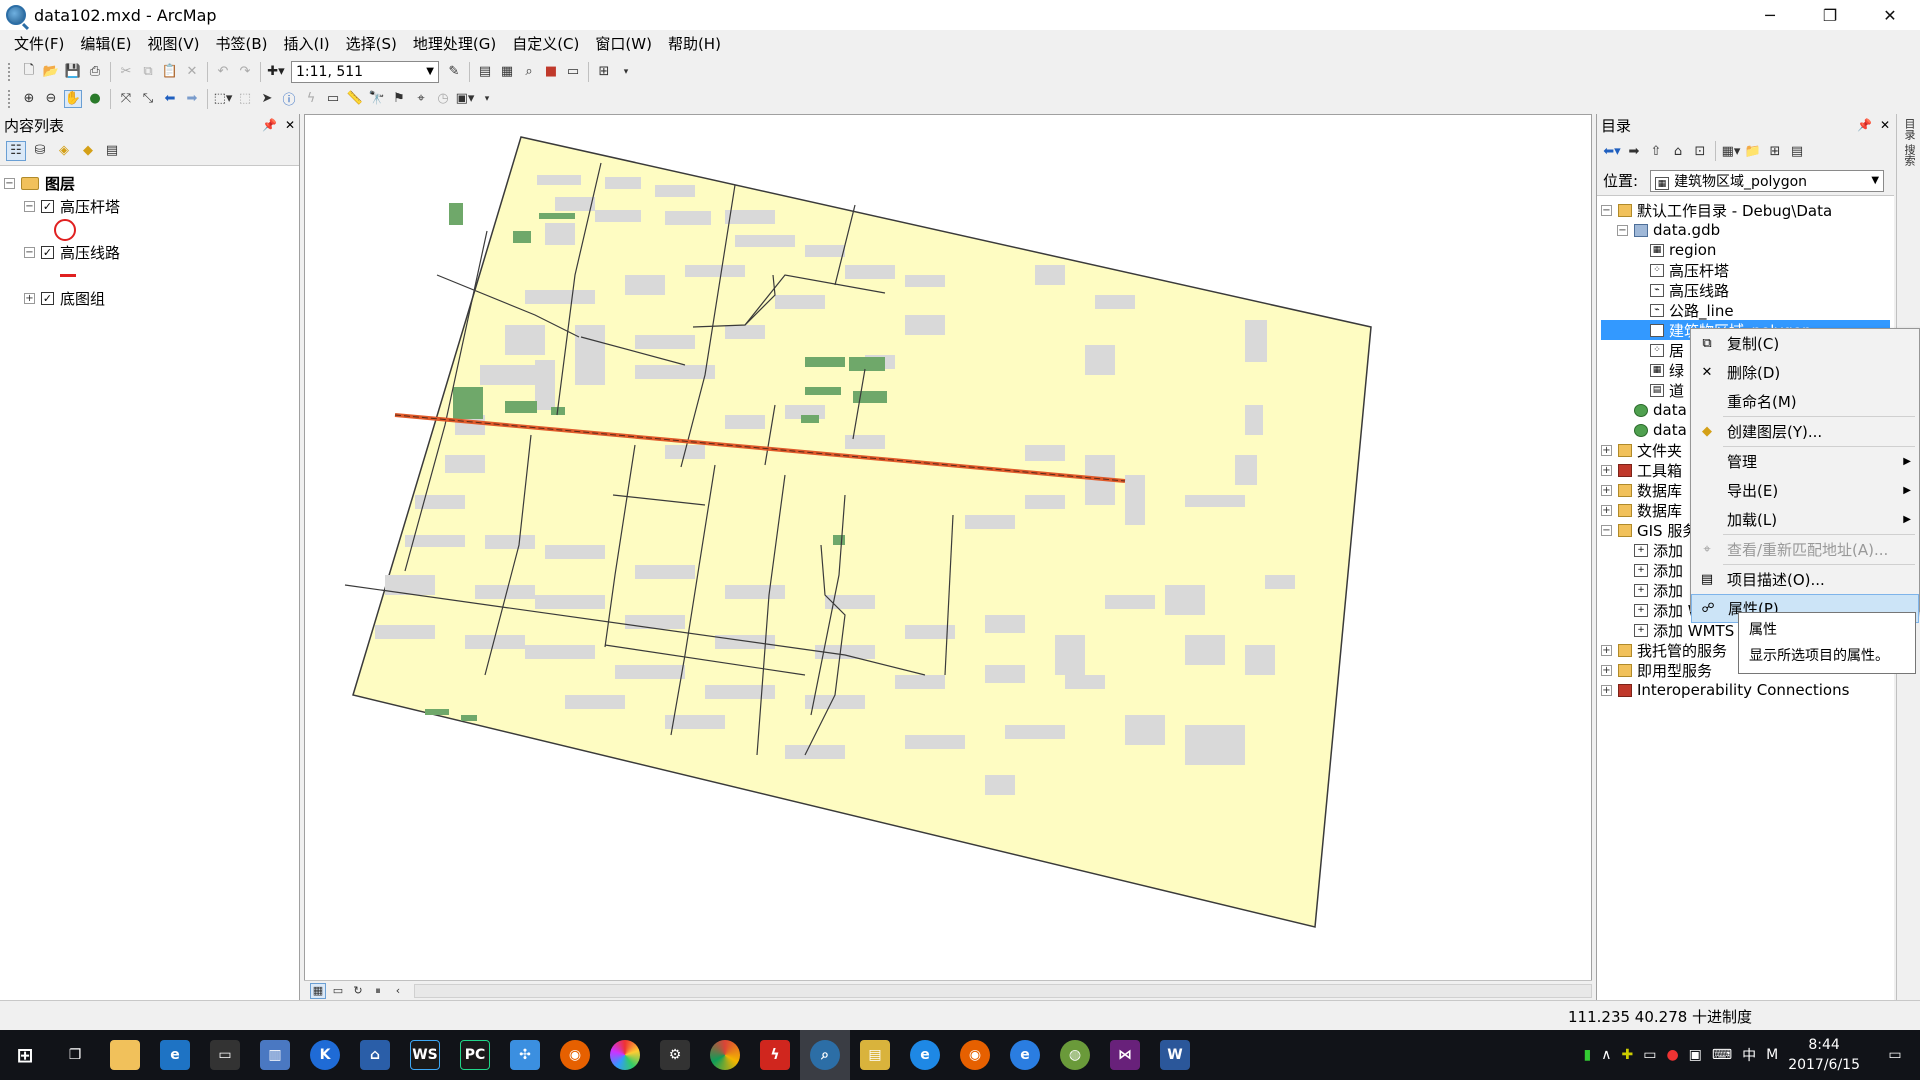  Describe the element at coordinates (276, 72) in the screenshot. I see `add-data-icon: ✚▾` at that location.